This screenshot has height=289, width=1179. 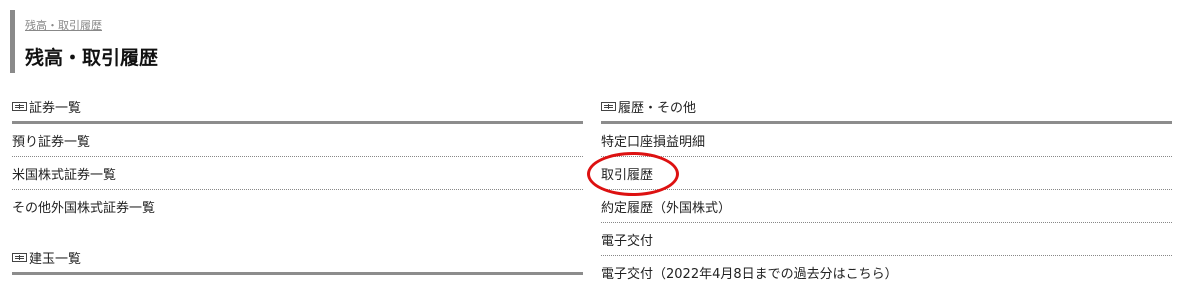 What do you see at coordinates (317, 41) in the screenshot?
I see `page-header: 残高・取引履歴 残高・取引履歴` at bounding box center [317, 41].